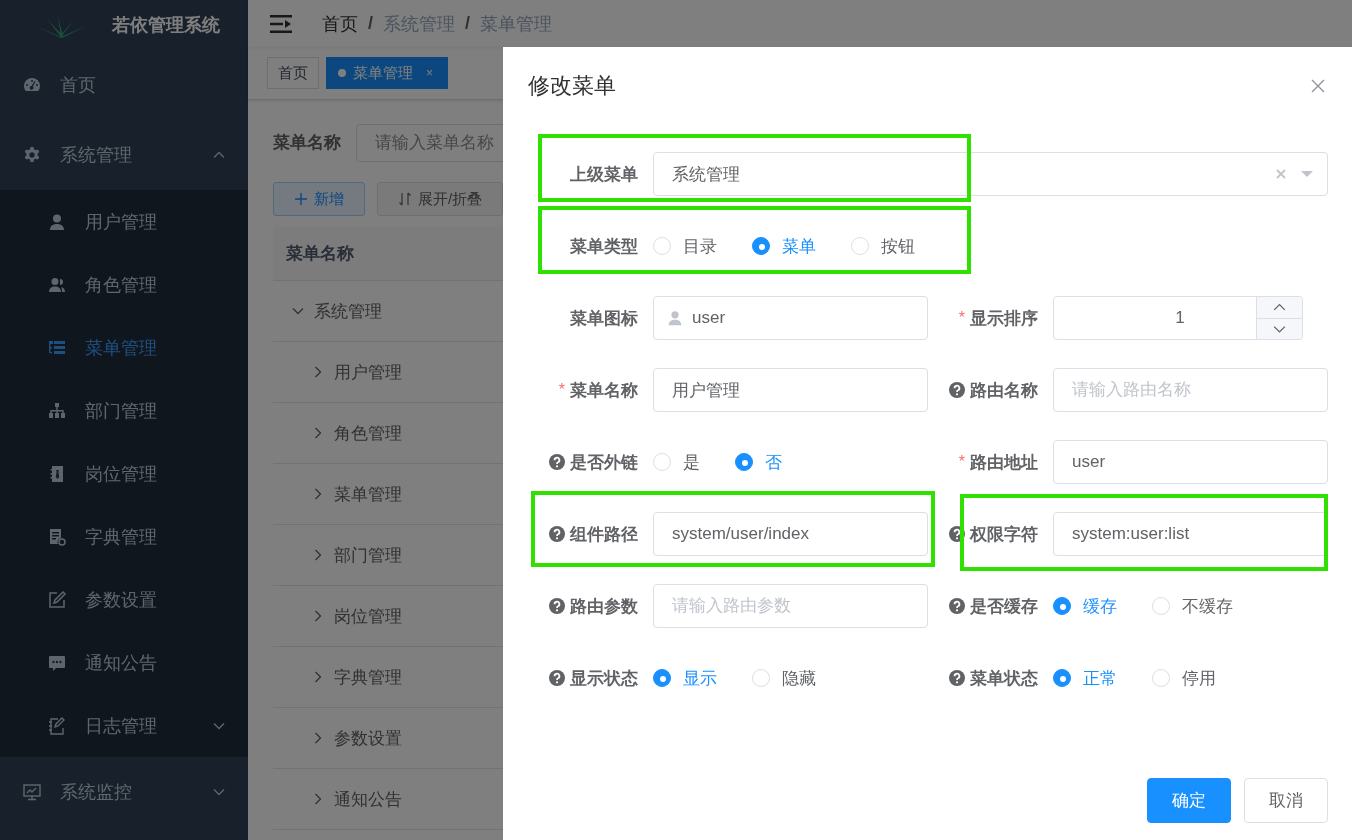  Describe the element at coordinates (604, 246) in the screenshot. I see `field-label: 菜单类型` at that location.